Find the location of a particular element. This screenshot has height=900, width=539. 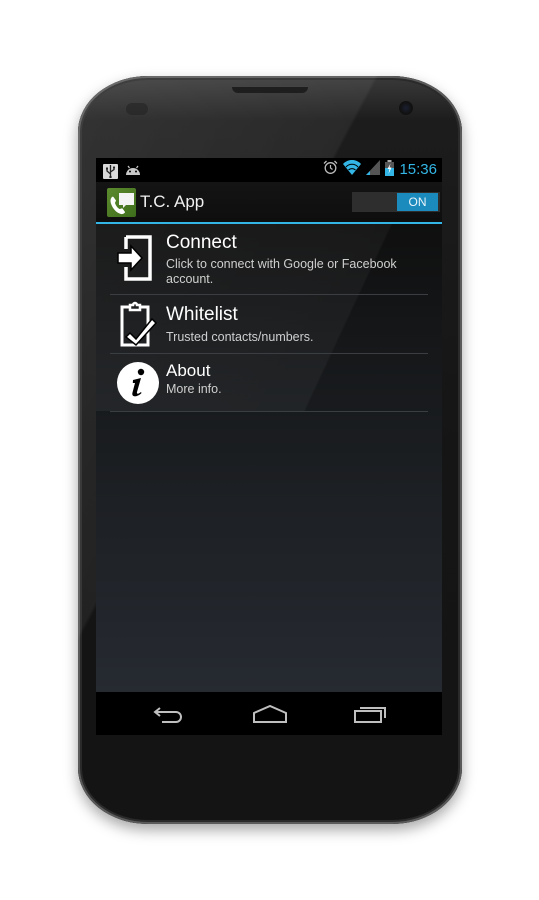

signal-icon is located at coordinates (373, 170).